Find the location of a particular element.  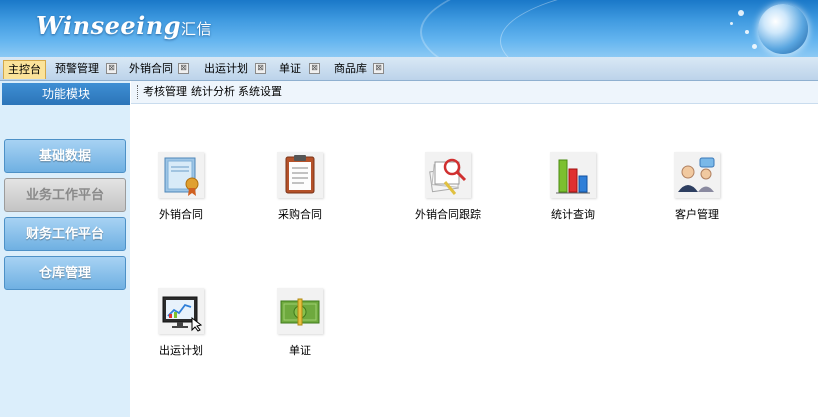

app-label: 客户管理 is located at coordinates (697, 214).